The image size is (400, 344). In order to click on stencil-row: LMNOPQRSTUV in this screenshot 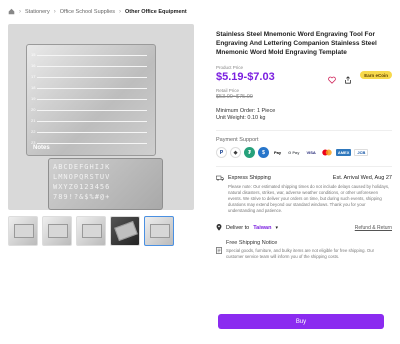, I will do `click(82, 177)`.